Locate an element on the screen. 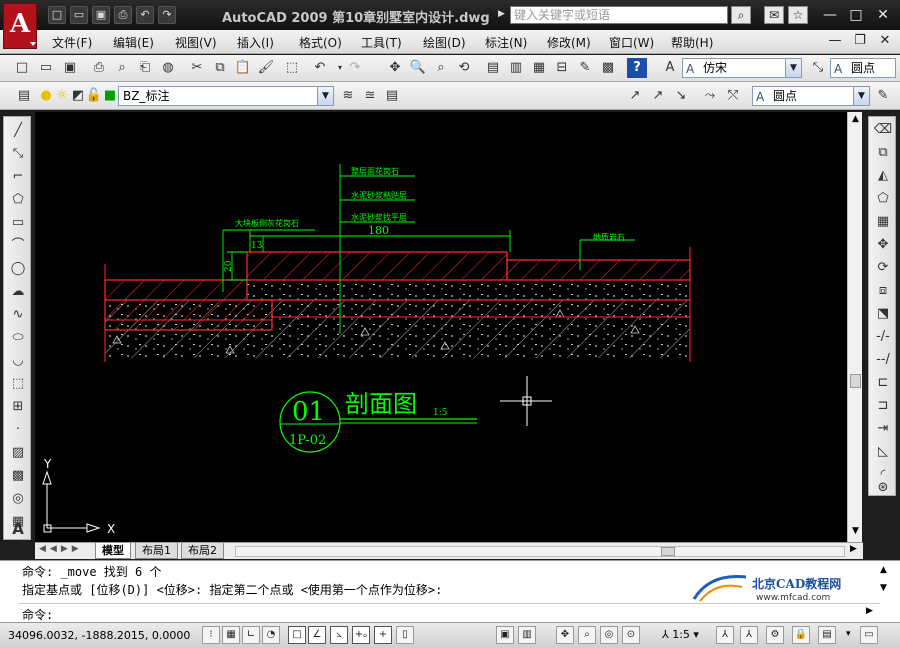  layout-space-icon: ▥ is located at coordinates (527, 635).